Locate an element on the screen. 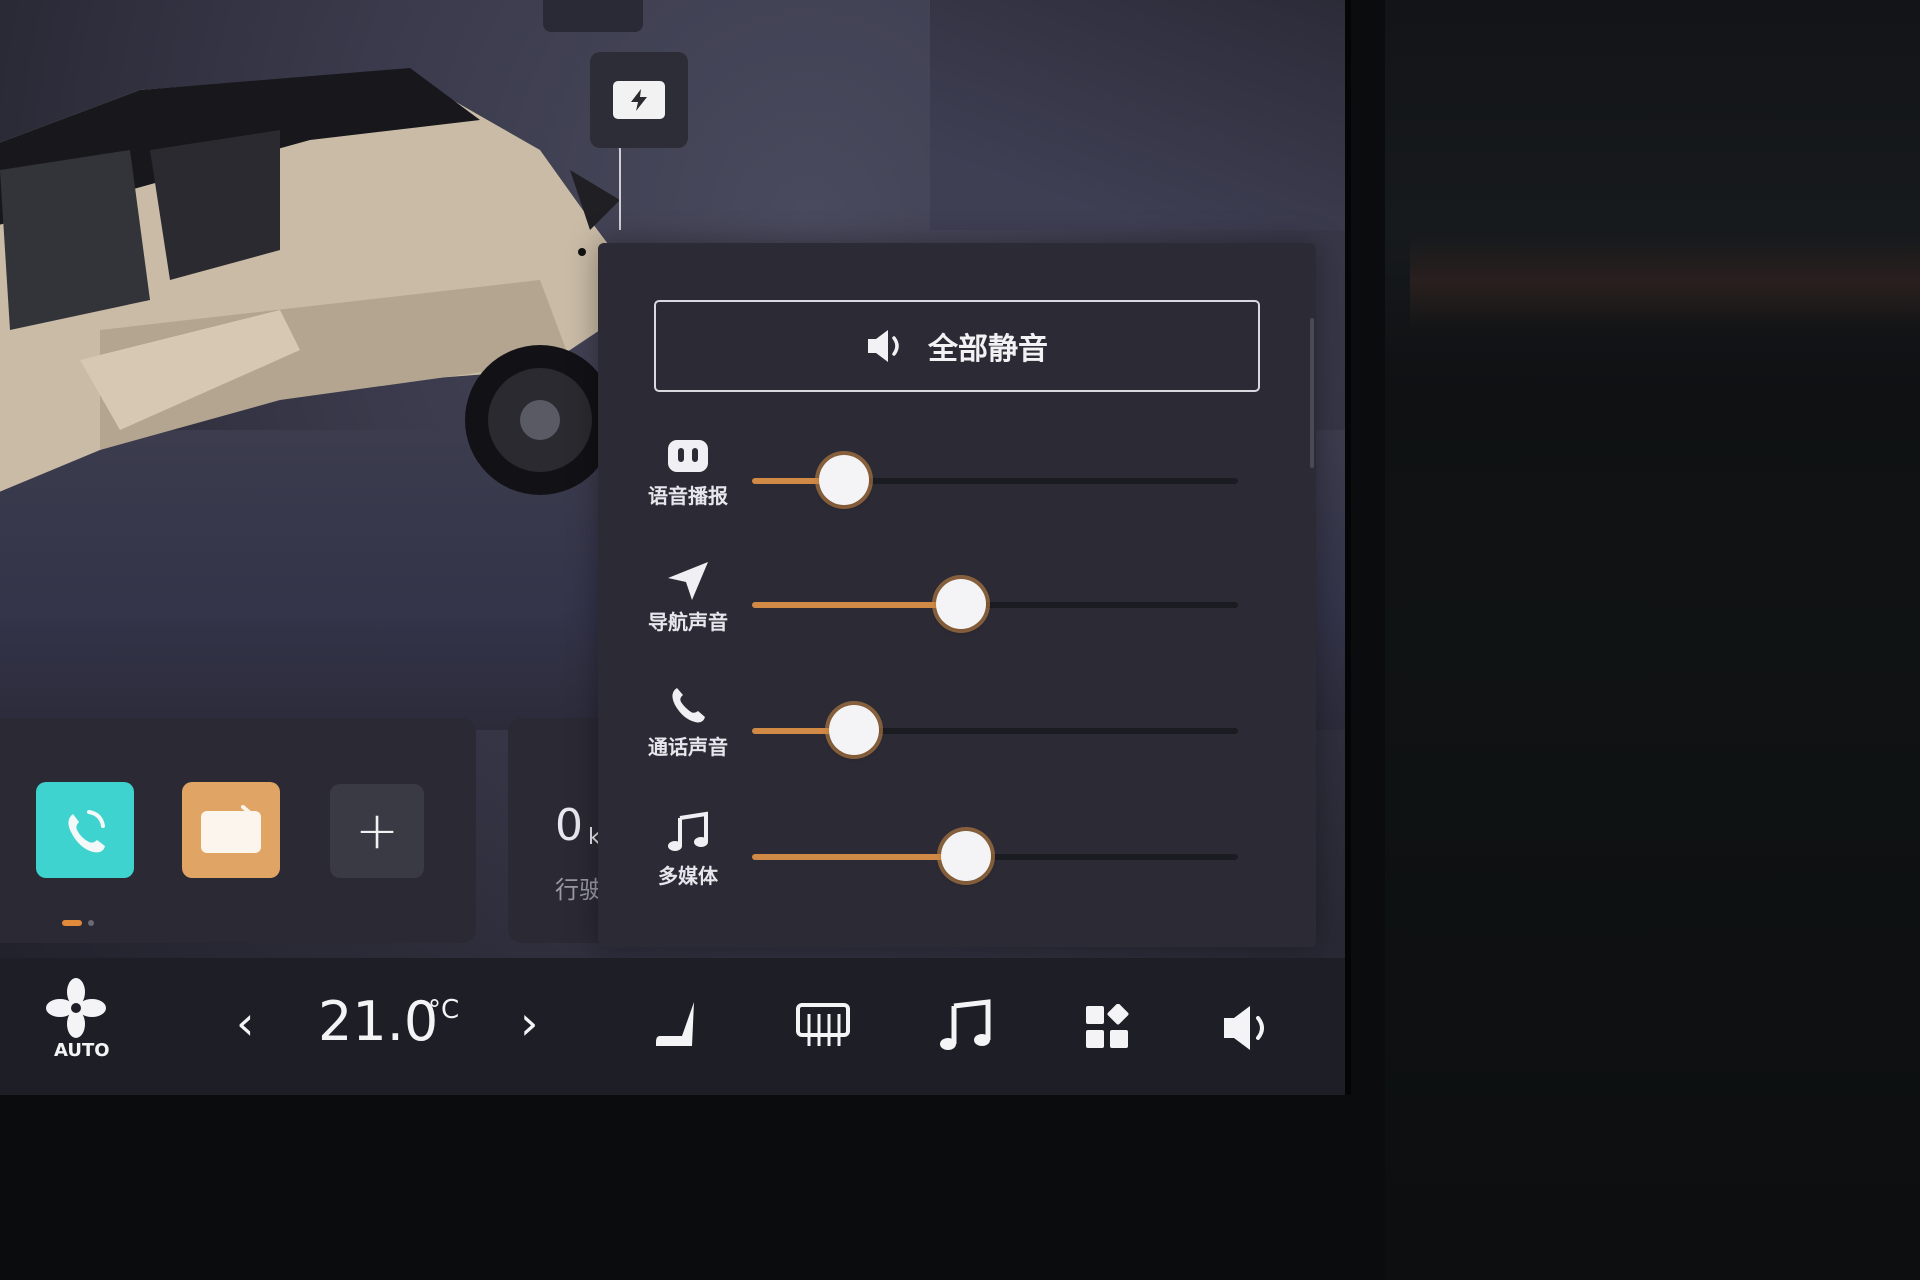  navigation-slider is located at coordinates (995, 604).